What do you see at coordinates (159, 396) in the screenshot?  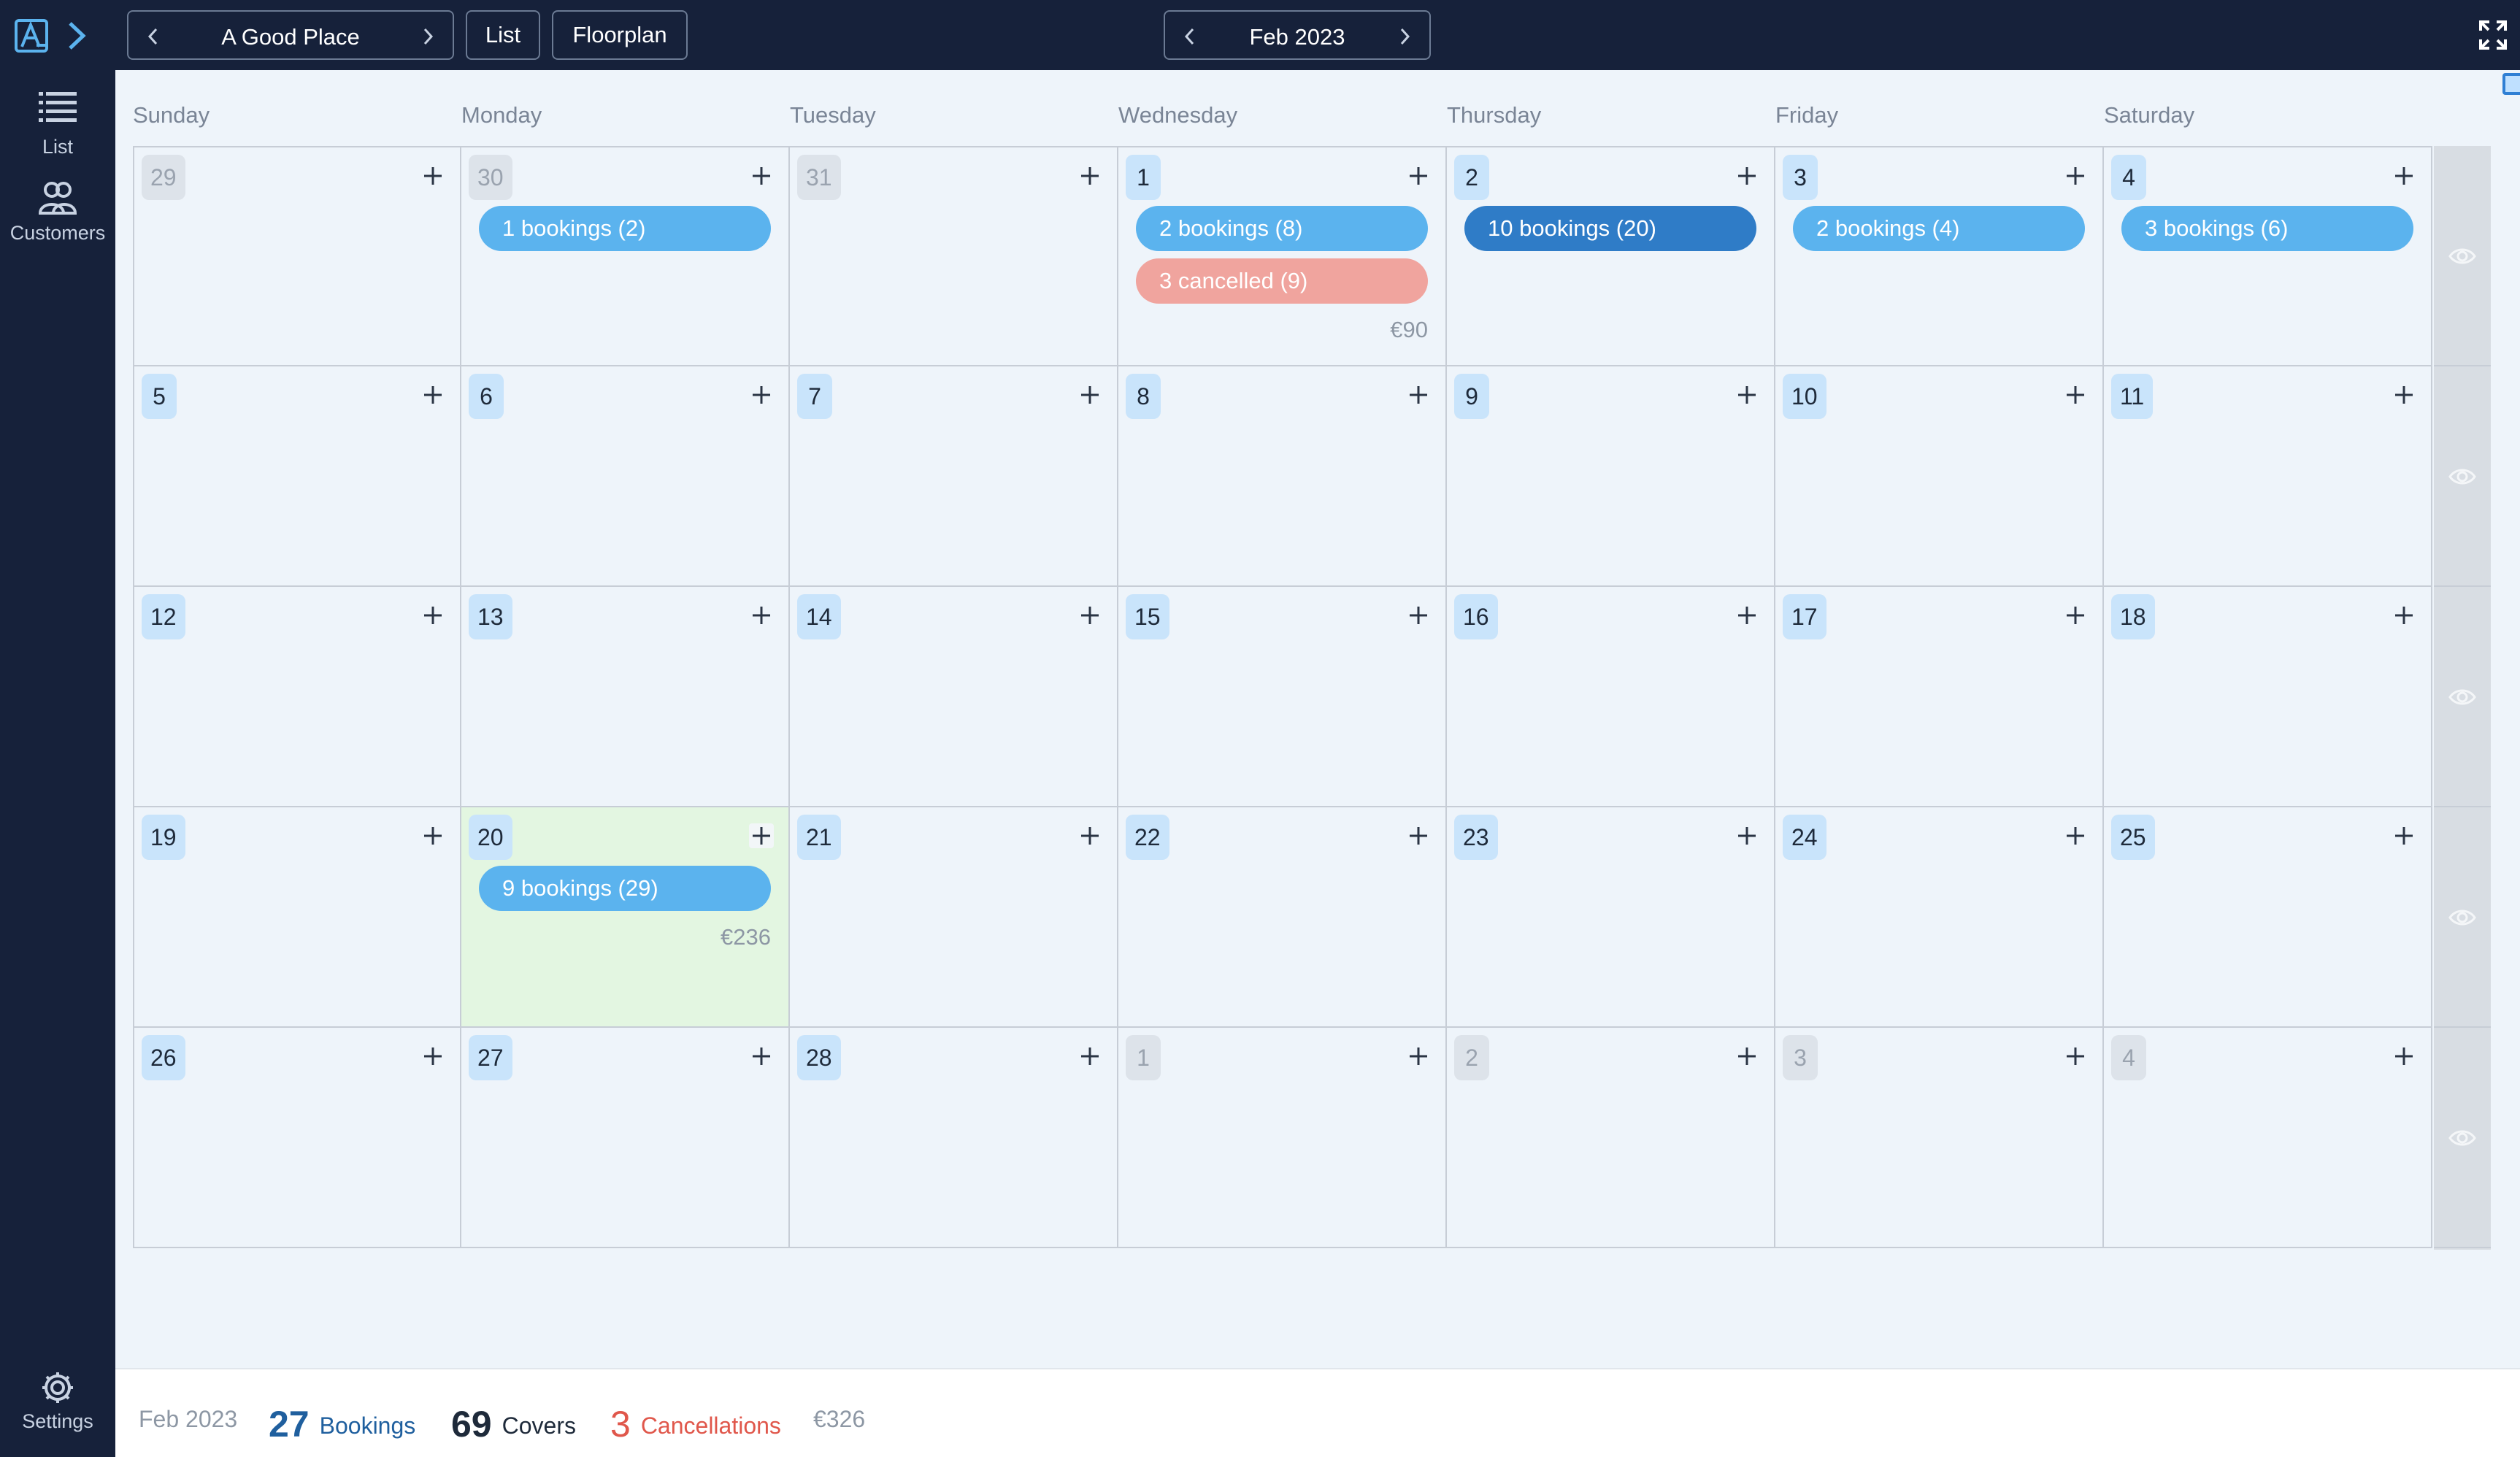 I see `day-number: 5` at bounding box center [159, 396].